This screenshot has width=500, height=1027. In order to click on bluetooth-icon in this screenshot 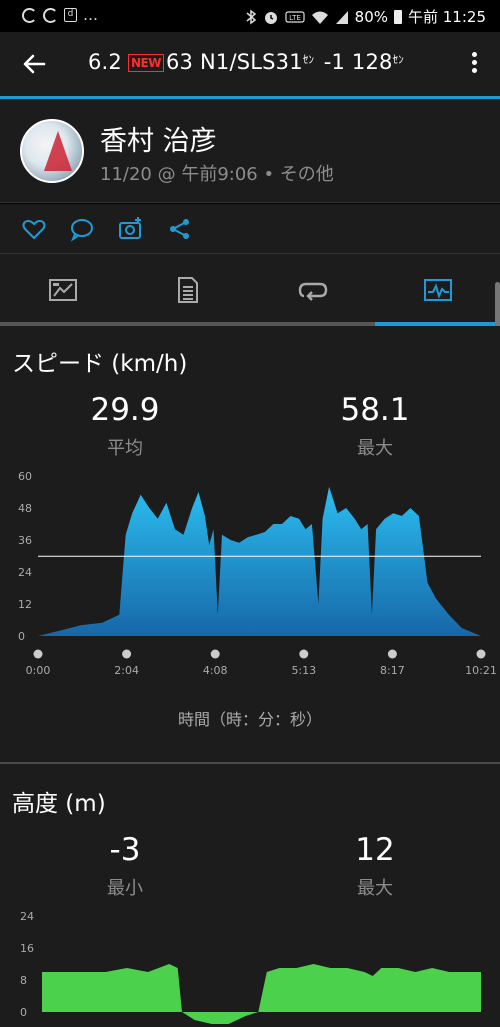, I will do `click(251, 16)`.